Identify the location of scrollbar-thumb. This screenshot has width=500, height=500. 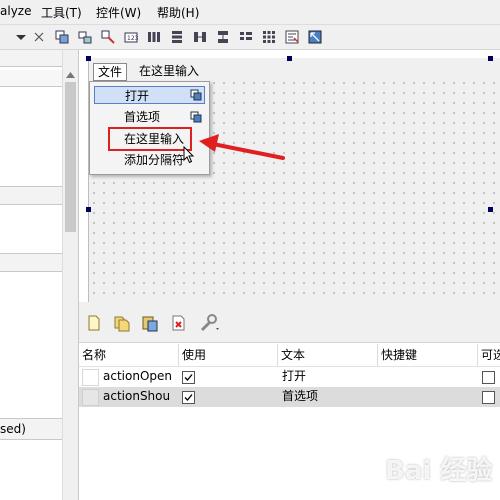
(70, 157).